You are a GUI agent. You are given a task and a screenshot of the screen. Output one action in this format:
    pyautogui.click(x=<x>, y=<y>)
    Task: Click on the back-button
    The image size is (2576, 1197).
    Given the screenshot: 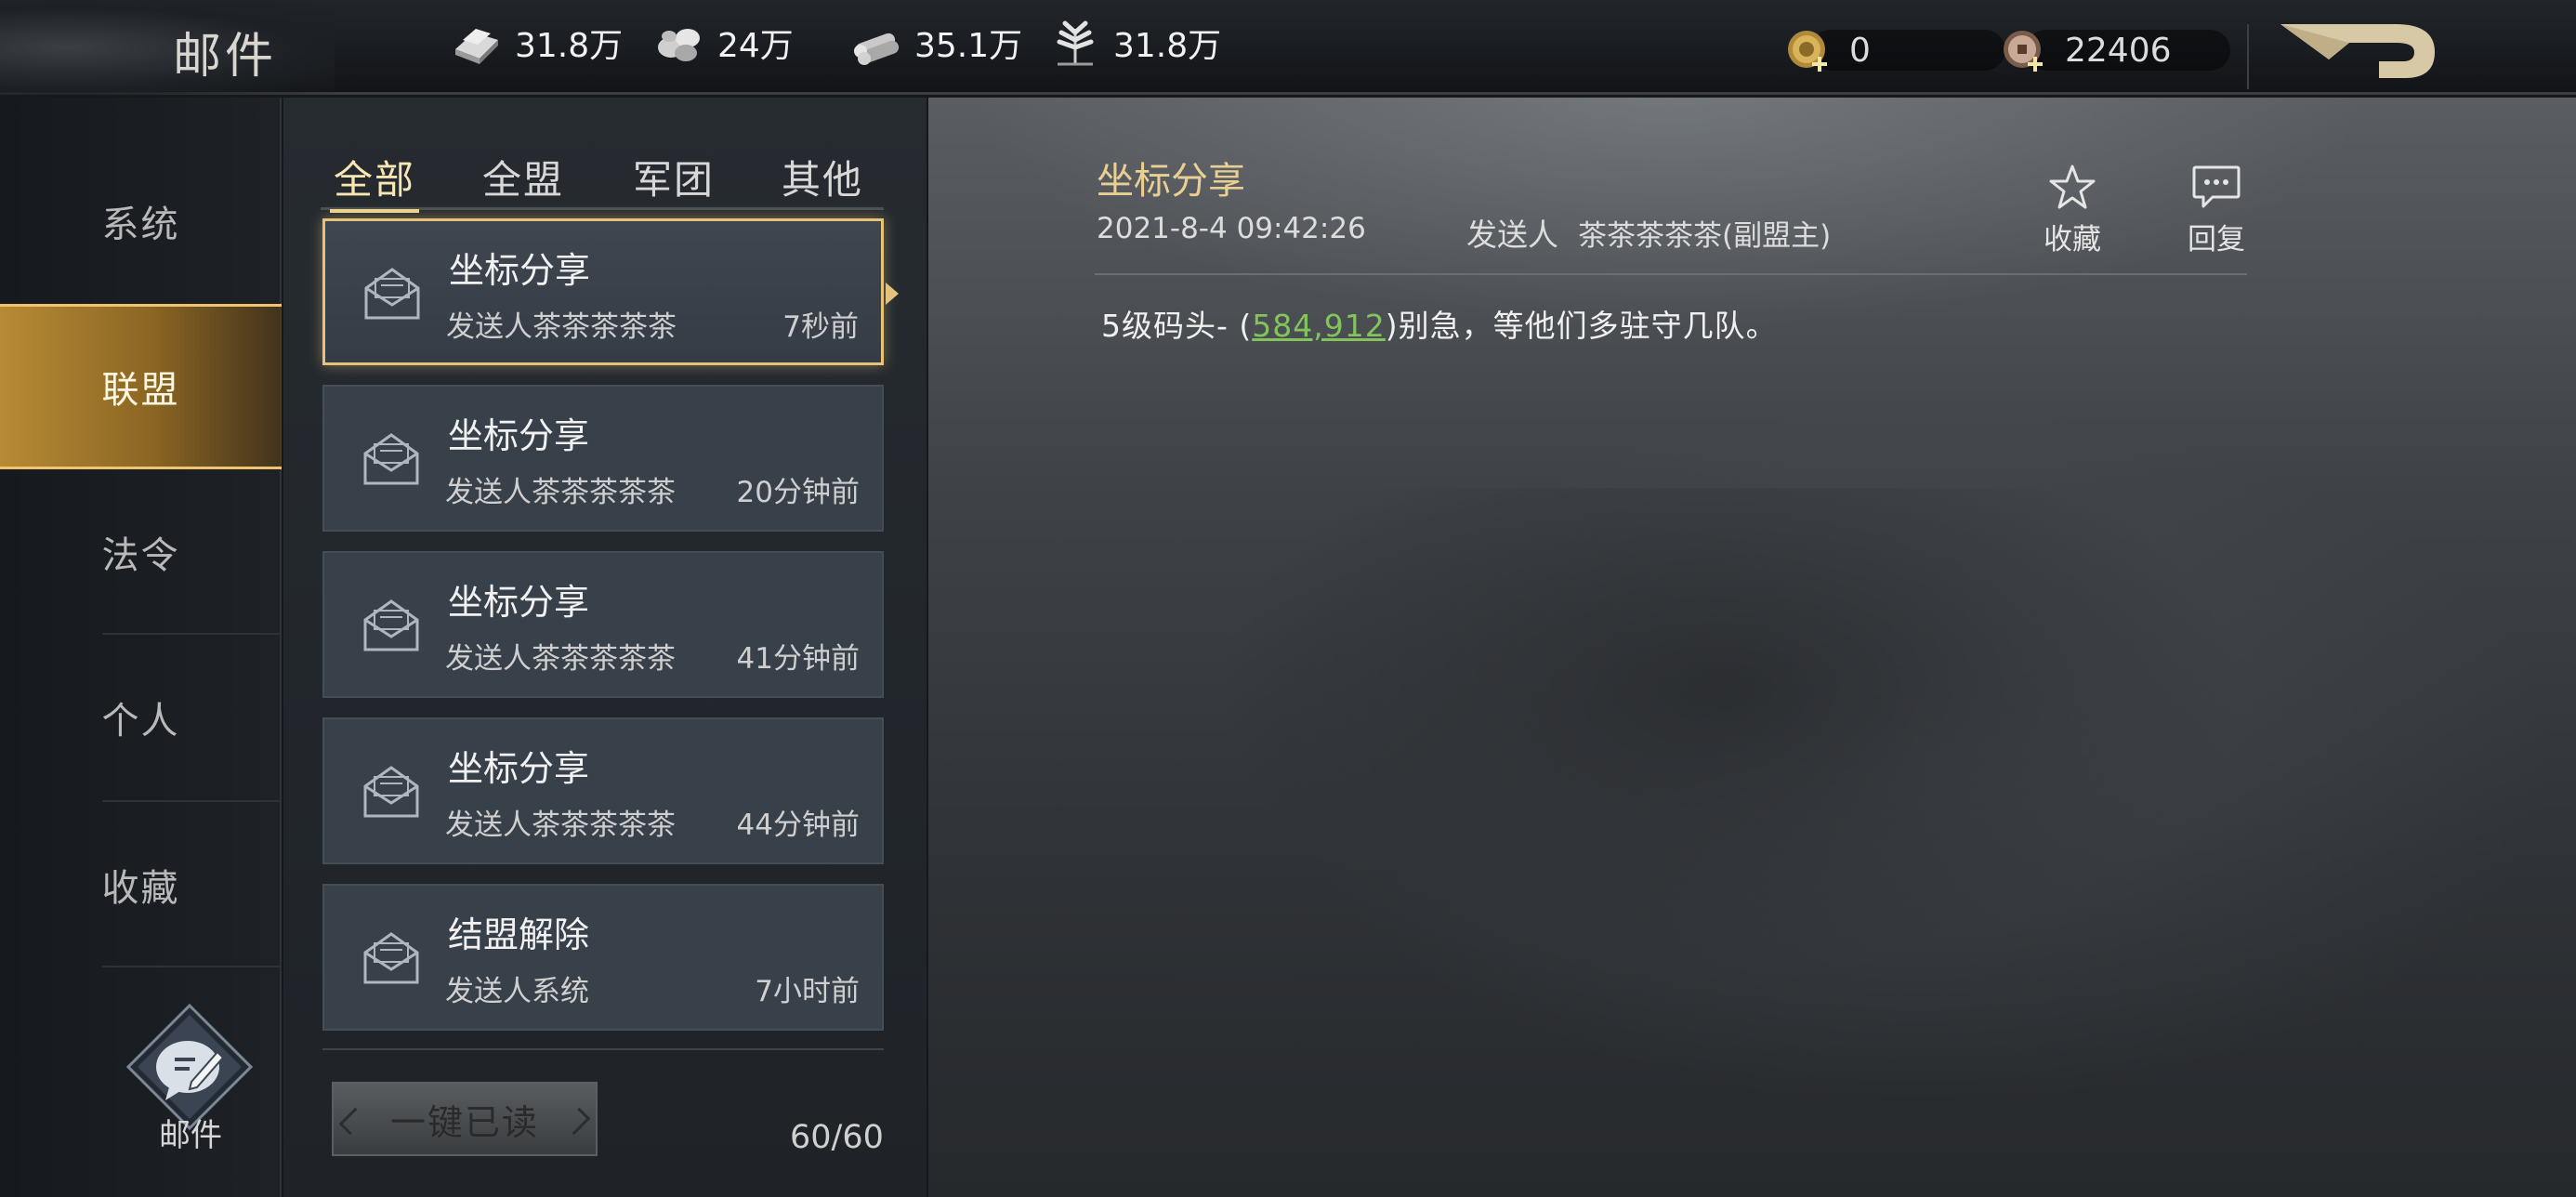 What is the action you would take?
    pyautogui.click(x=2358, y=51)
    